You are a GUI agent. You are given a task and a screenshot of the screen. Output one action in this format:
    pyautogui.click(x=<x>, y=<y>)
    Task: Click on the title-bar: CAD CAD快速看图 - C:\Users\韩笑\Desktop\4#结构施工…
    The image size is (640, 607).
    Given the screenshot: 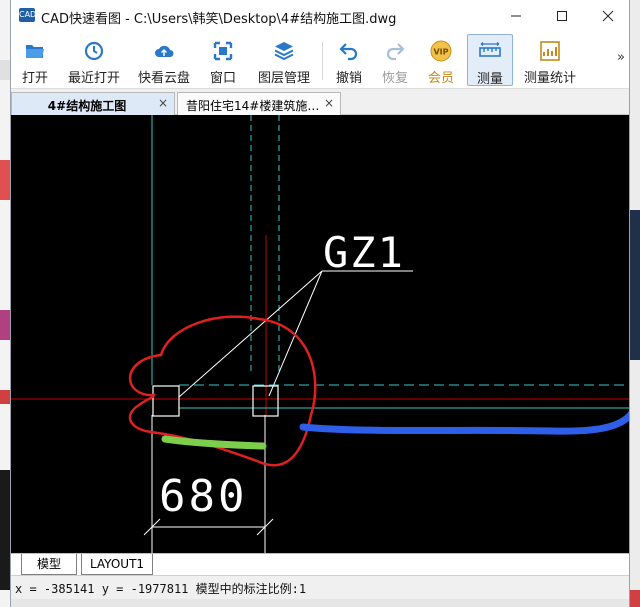 What is the action you would take?
    pyautogui.click(x=320, y=16)
    